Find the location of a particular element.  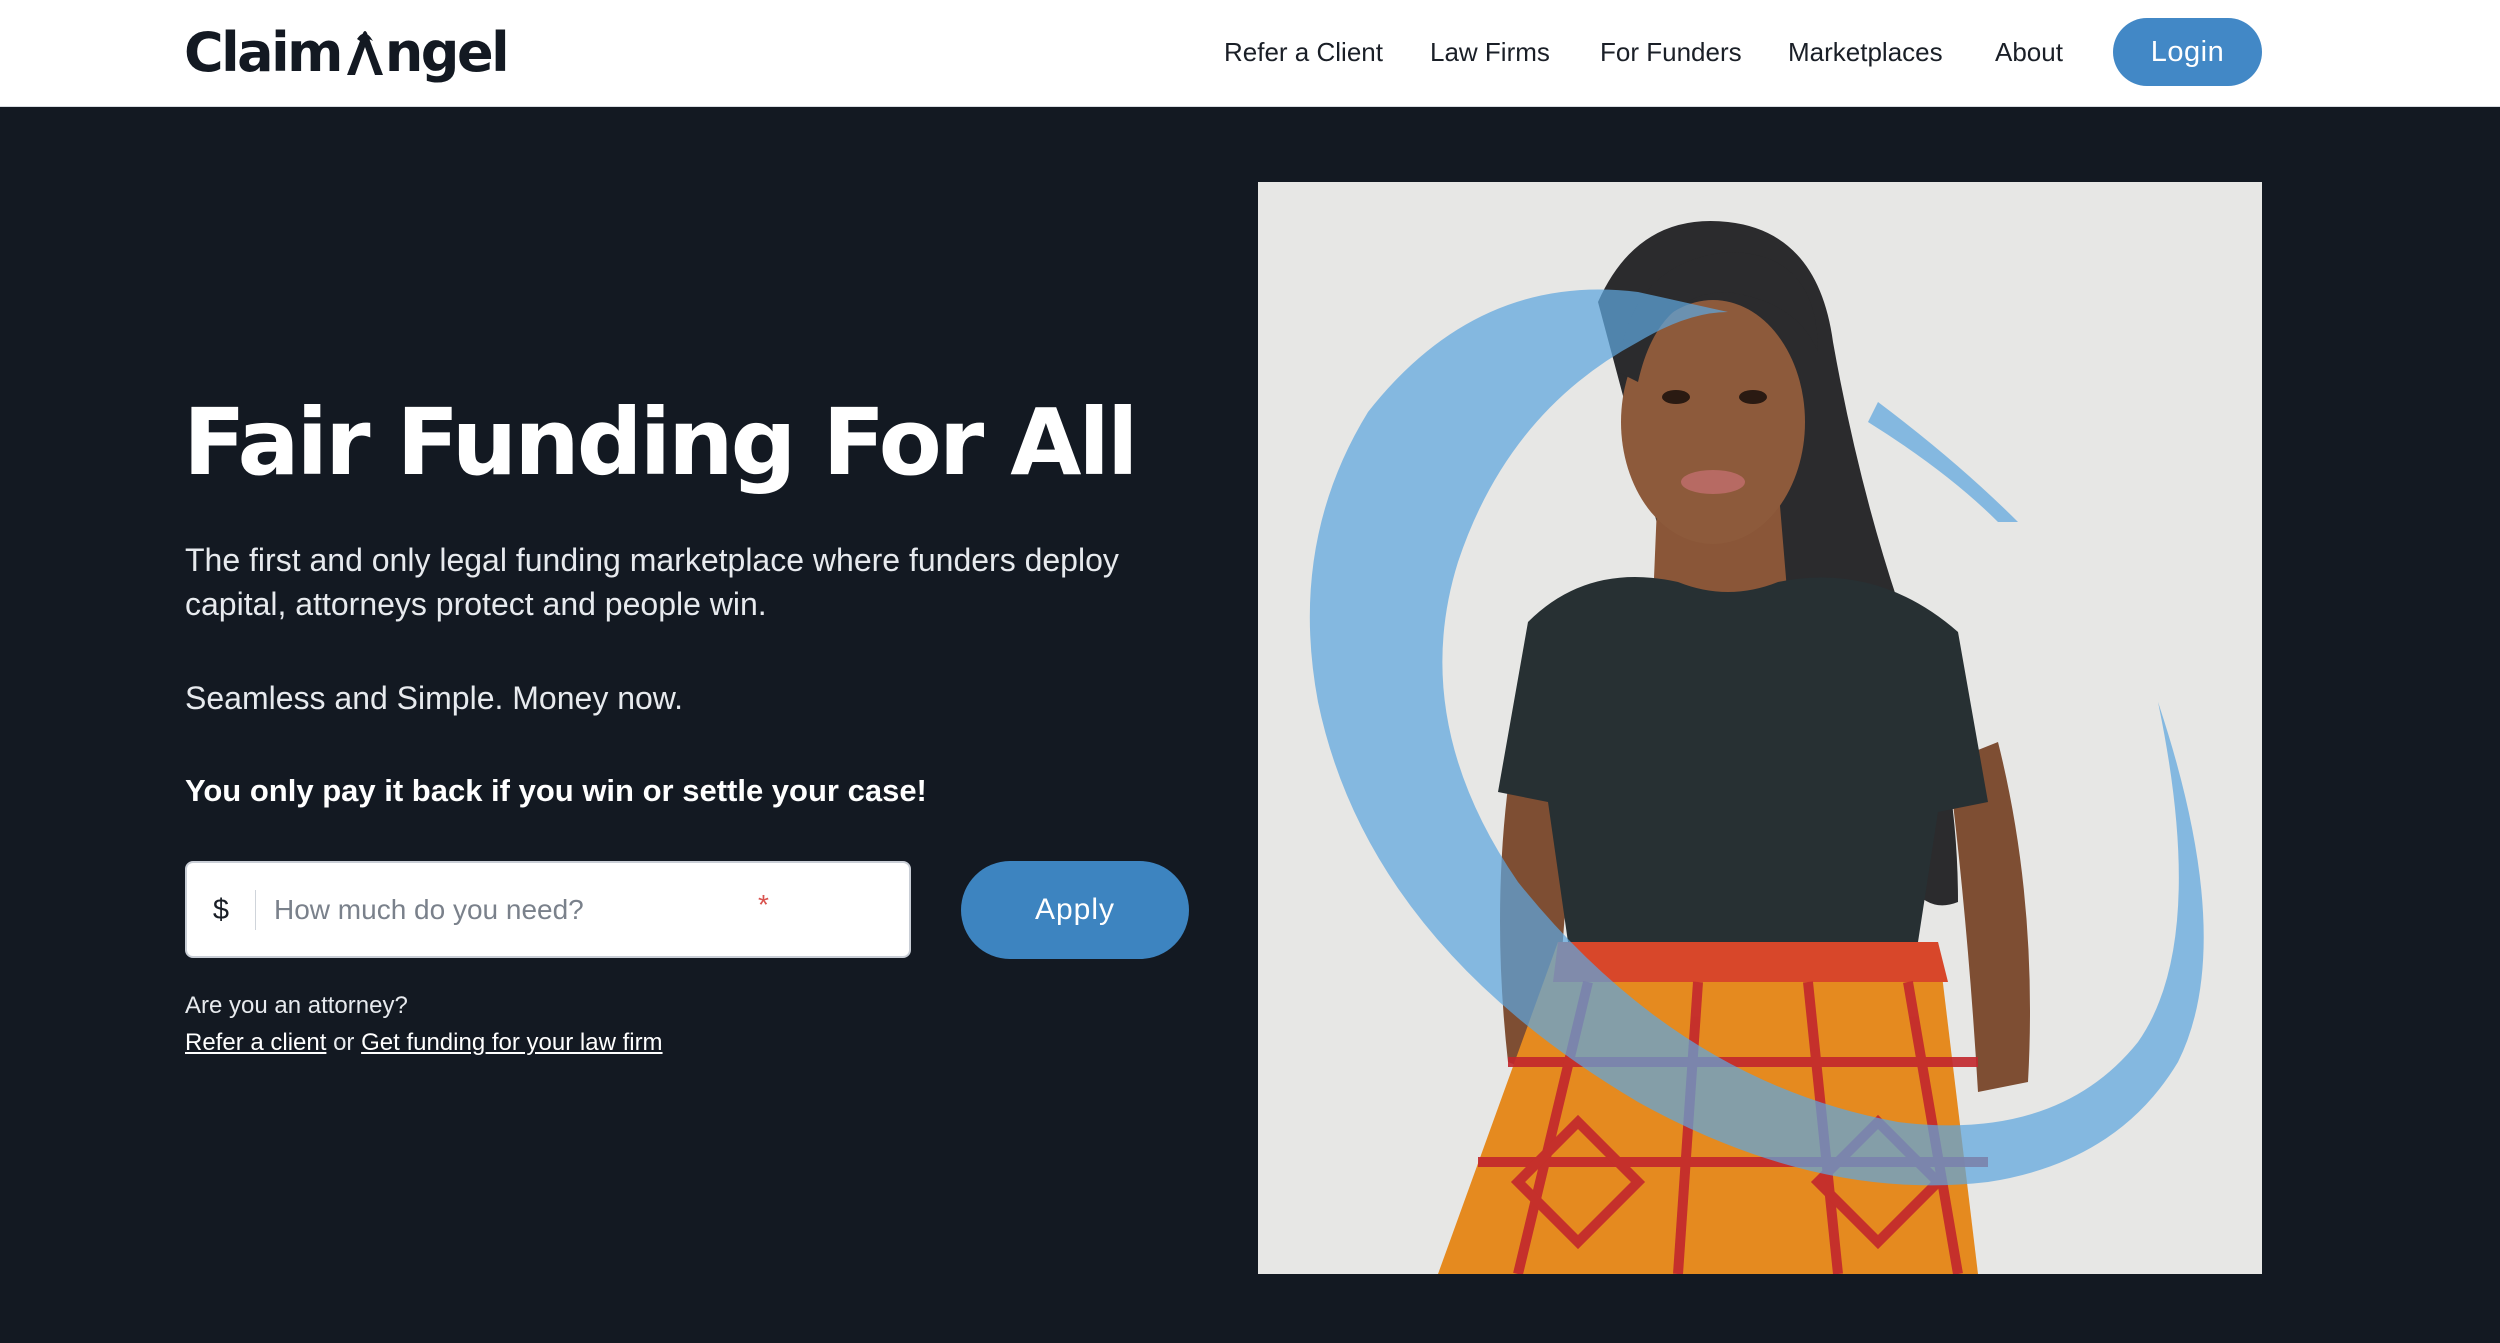

login-button: Login is located at coordinates (2187, 52).